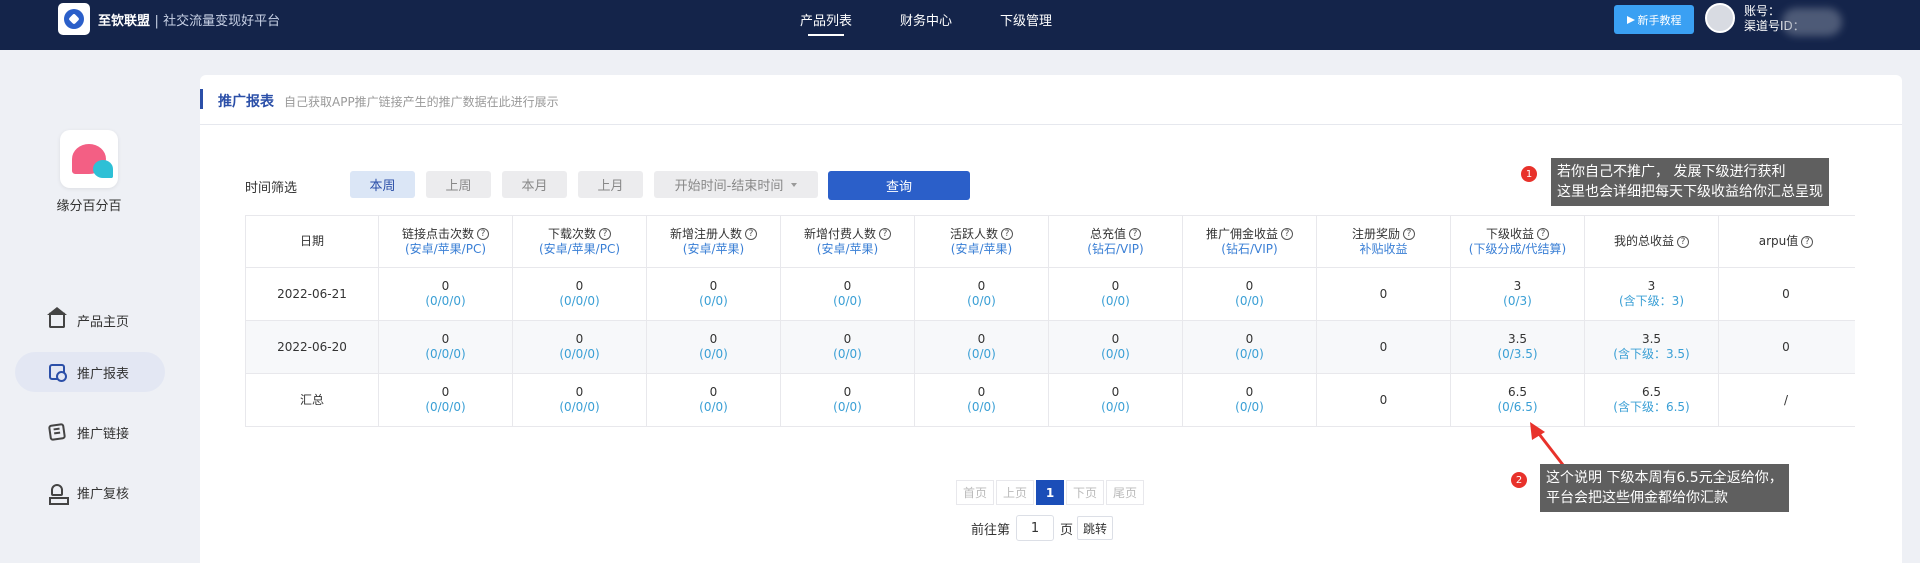 The image size is (1920, 563). I want to click on column-title: 链接点击次数, so click(437, 233).